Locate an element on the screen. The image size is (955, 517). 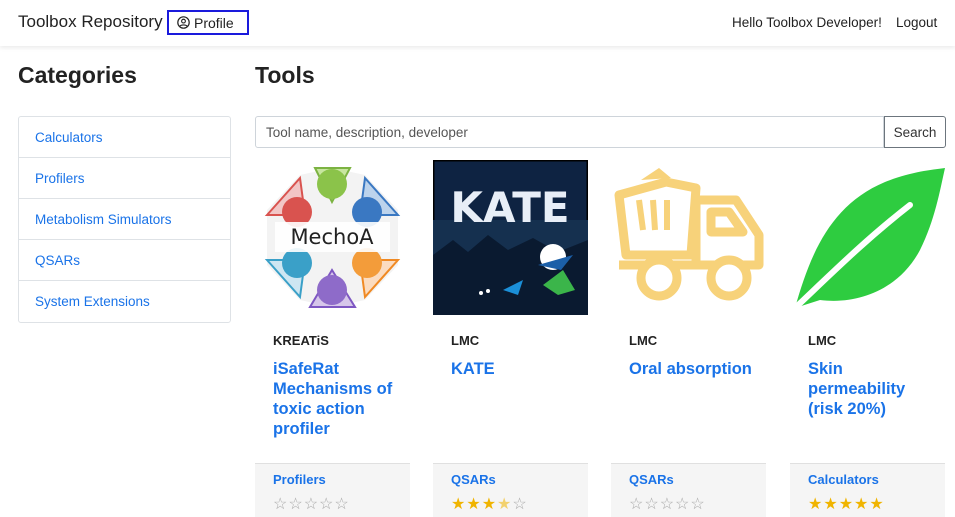
category-item-metabolism-simulators: Metabolism Simulators is located at coordinates (124, 219).